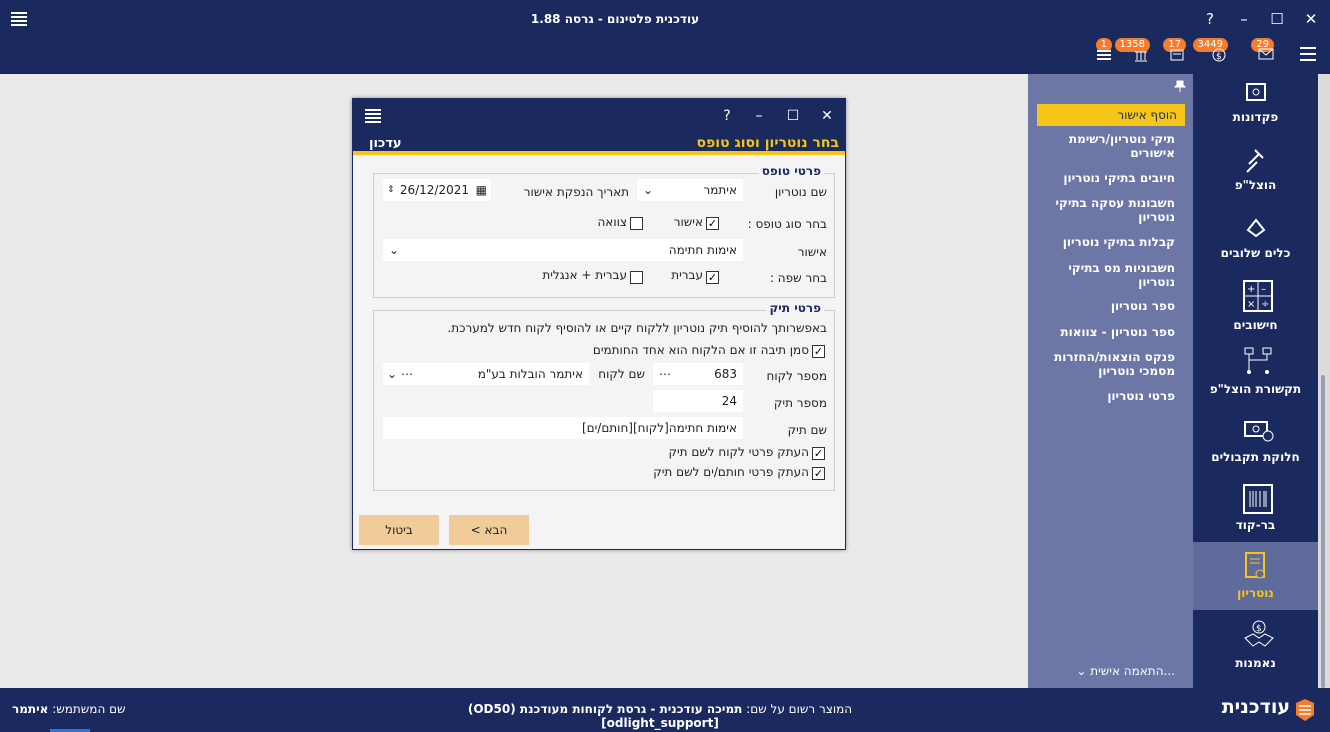 This screenshot has height=732, width=1330. What do you see at coordinates (1255, 311) in the screenshot?
I see `nav-calculations: + – × ÷ חישובים` at bounding box center [1255, 311].